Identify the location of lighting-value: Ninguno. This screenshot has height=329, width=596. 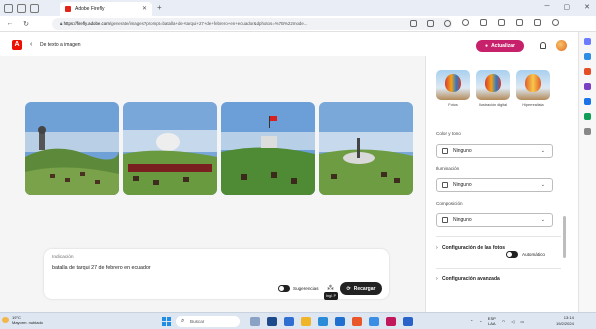
(462, 185).